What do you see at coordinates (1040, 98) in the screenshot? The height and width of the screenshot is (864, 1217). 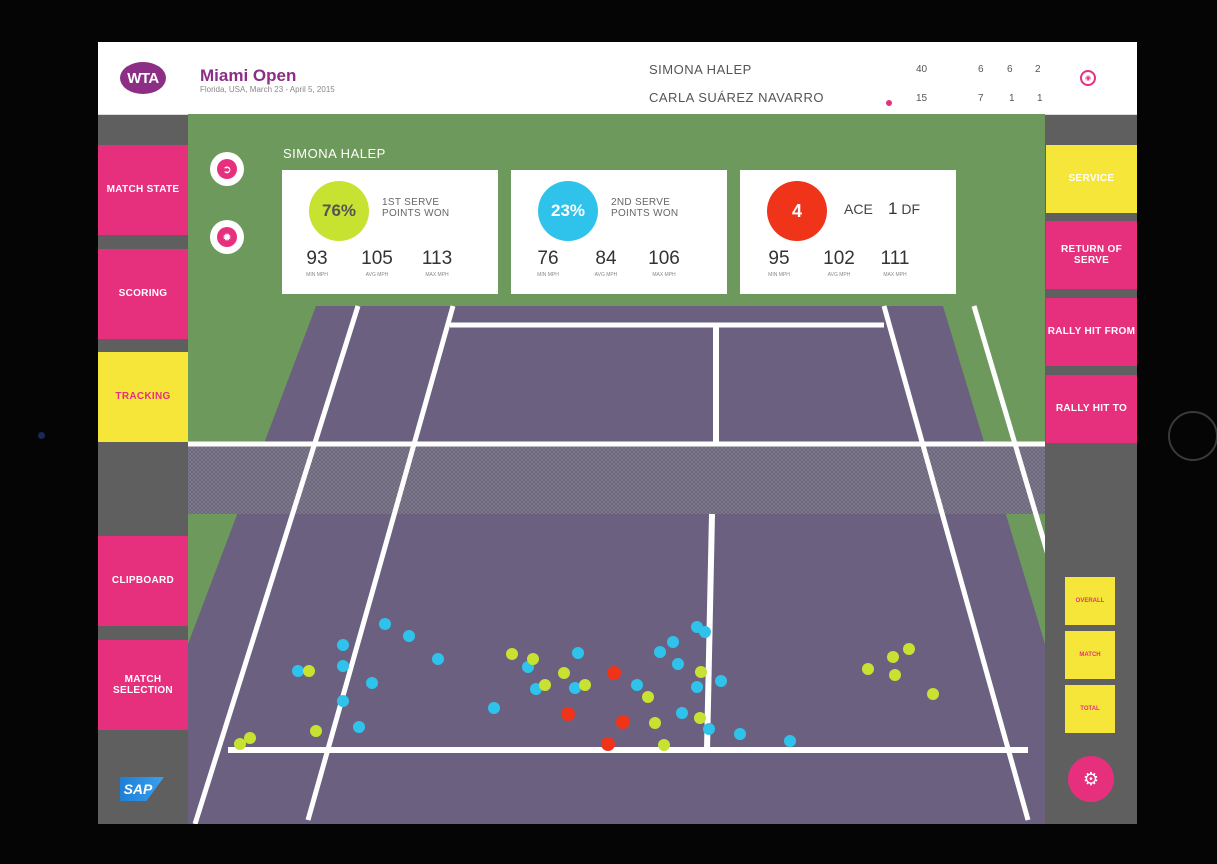 I see `player2-set3: 1` at bounding box center [1040, 98].